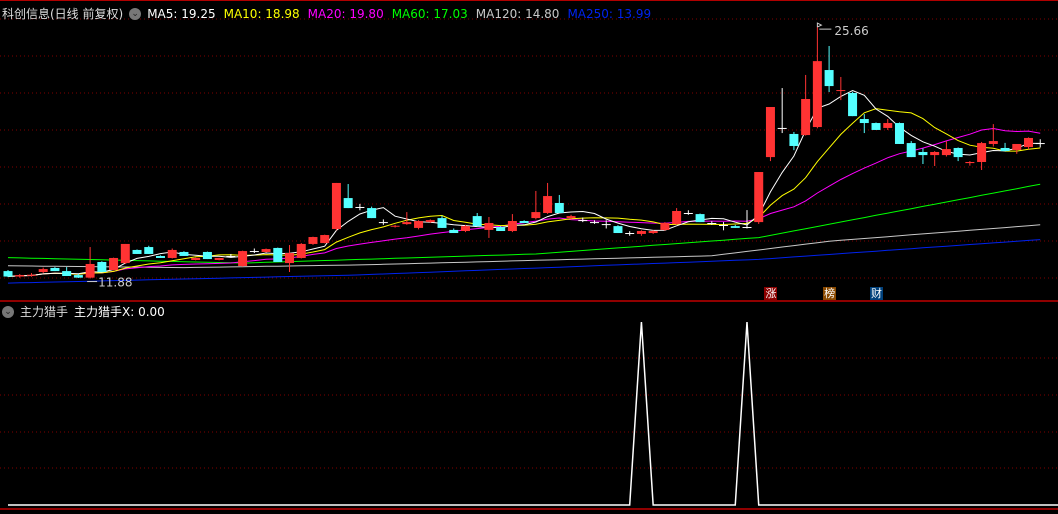  I want to click on indicator-value: 主力猎手X: 0.00, so click(119, 312).